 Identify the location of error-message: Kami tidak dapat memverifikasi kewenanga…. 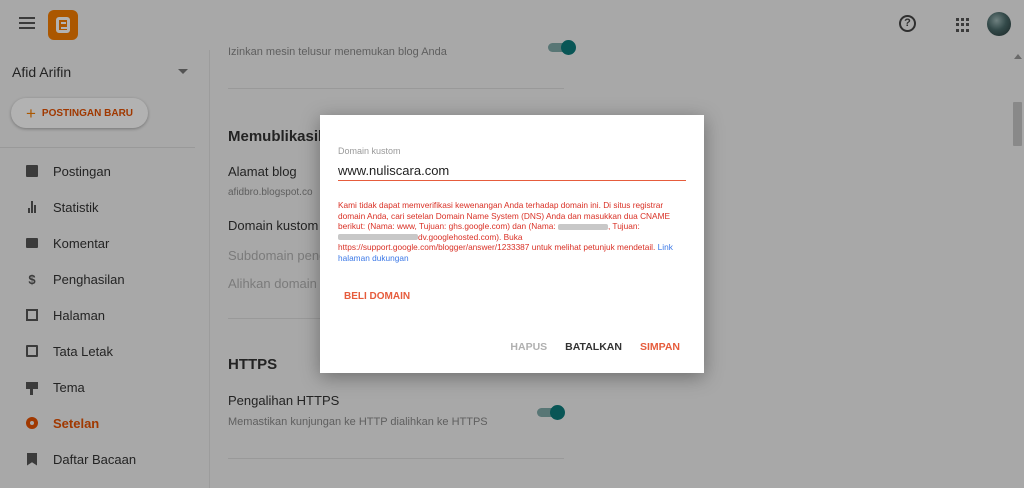
(512, 231).